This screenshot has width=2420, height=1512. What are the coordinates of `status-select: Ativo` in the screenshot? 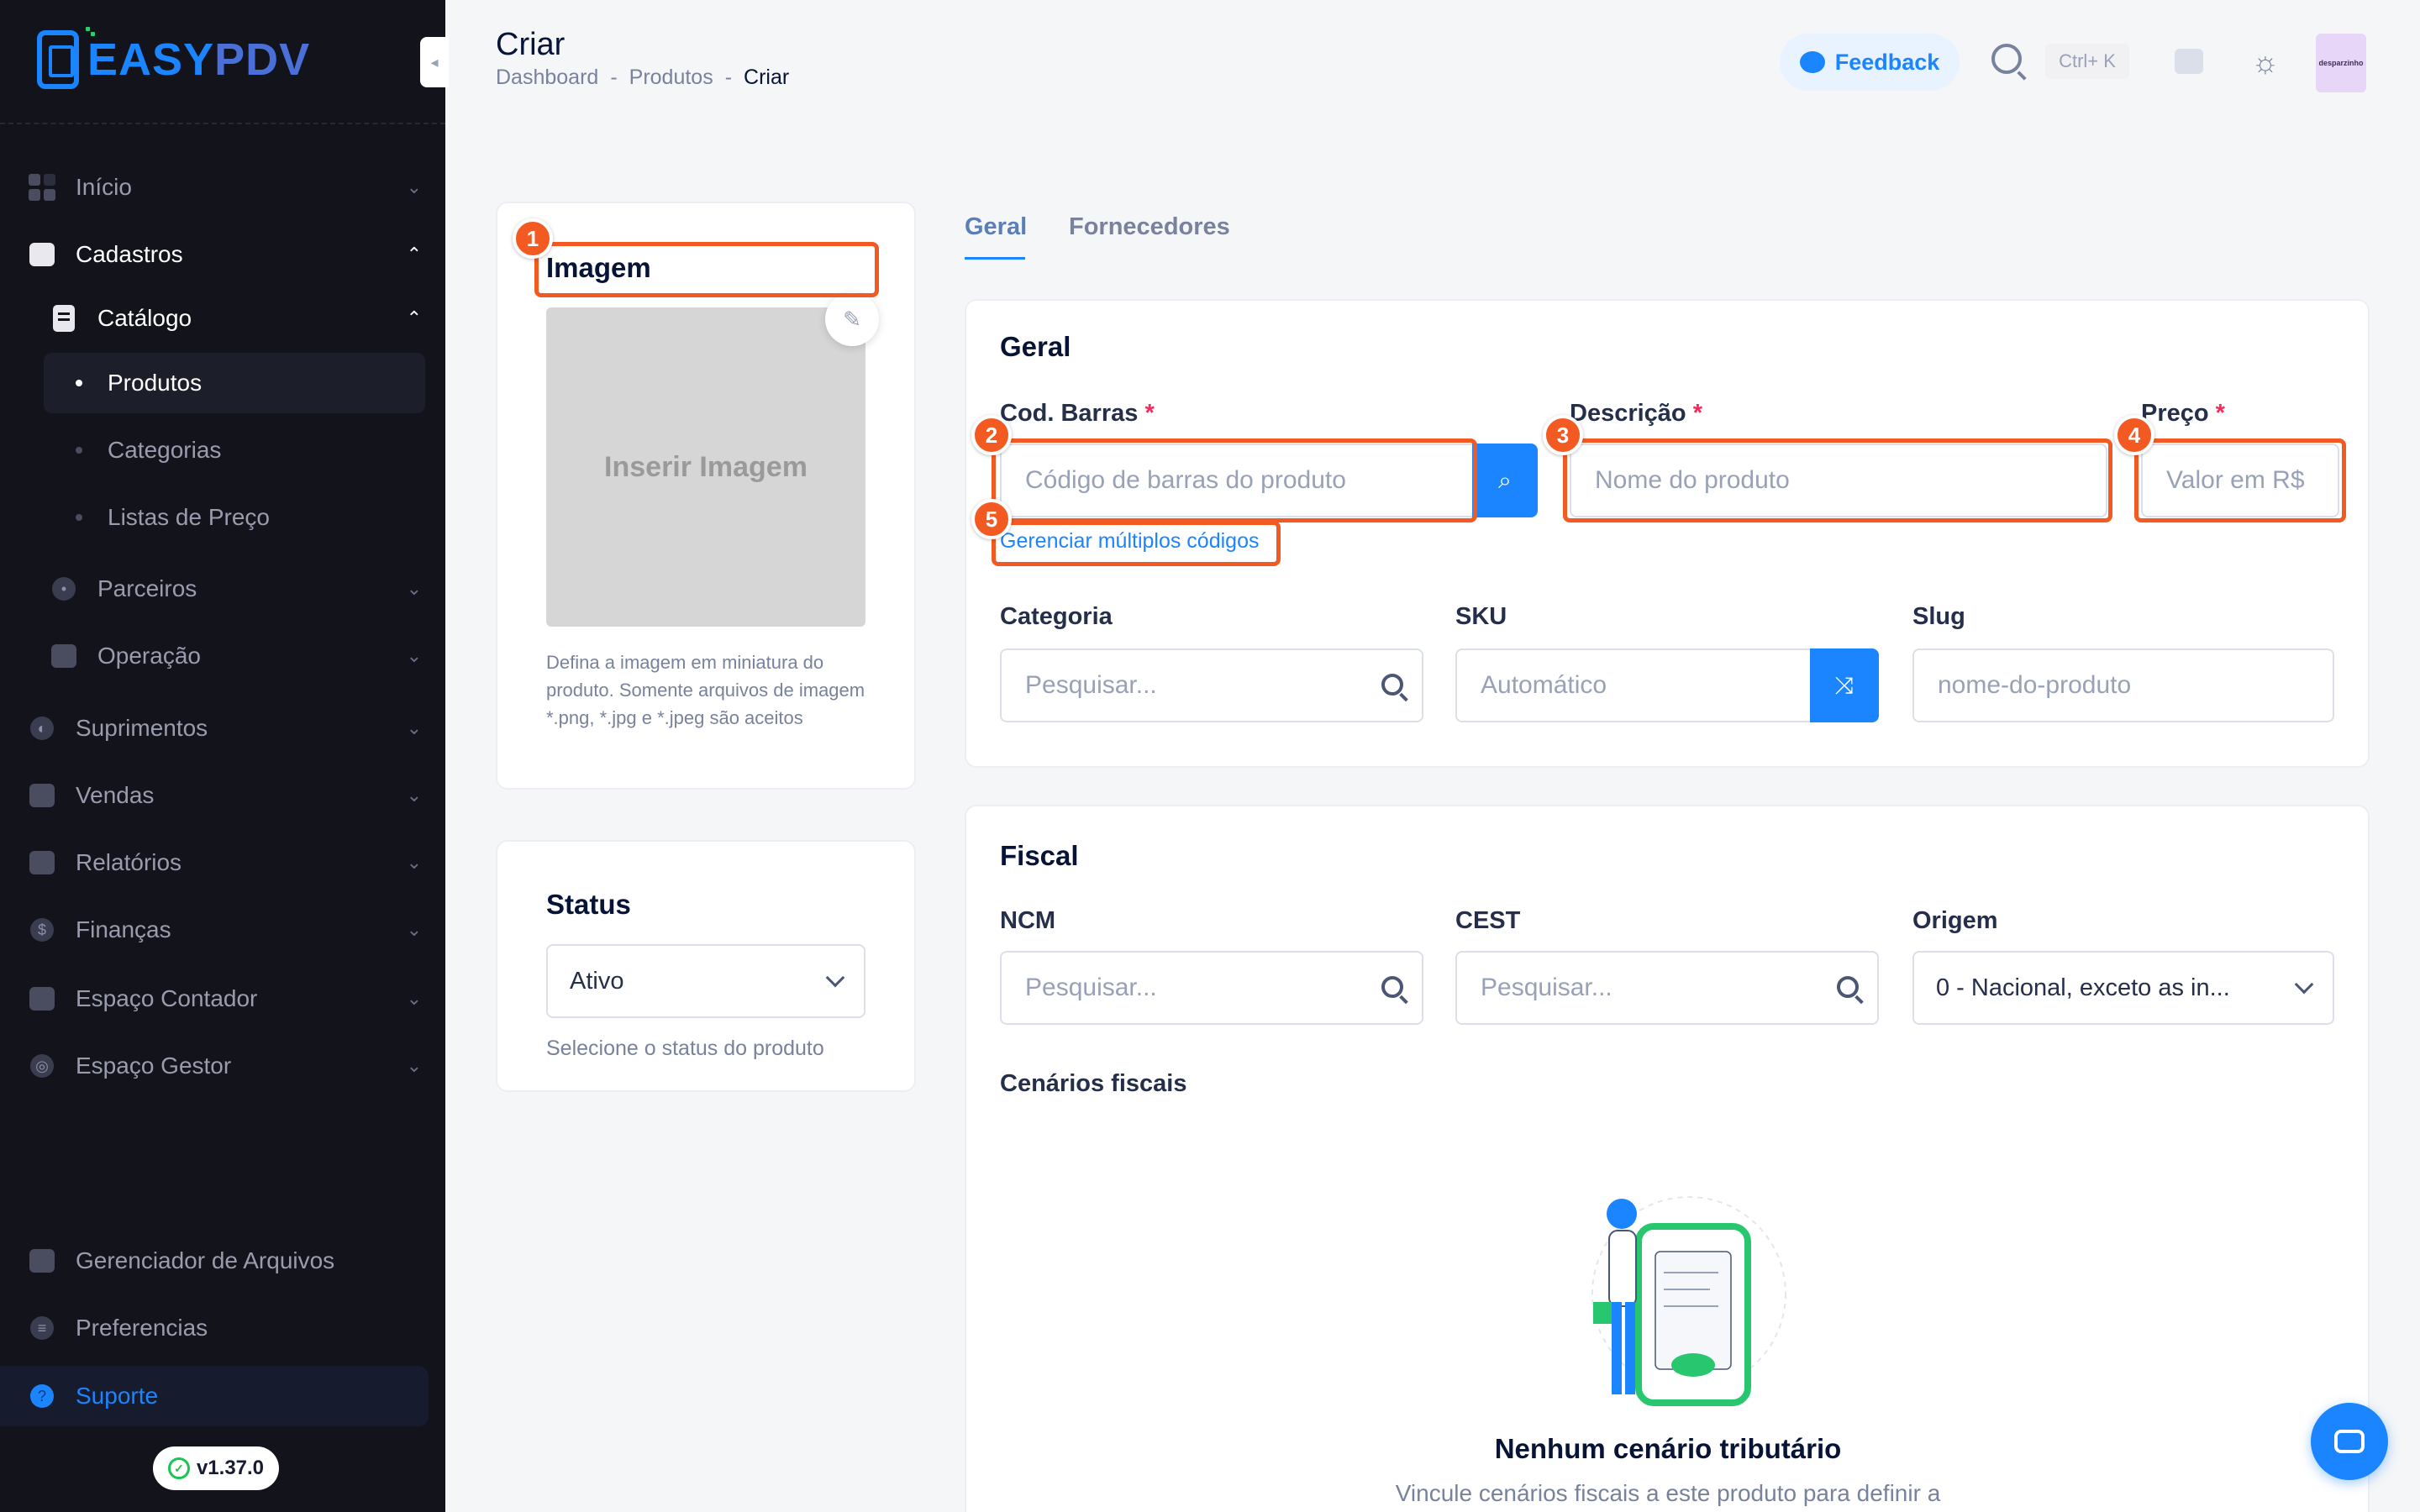 It's located at (705, 981).